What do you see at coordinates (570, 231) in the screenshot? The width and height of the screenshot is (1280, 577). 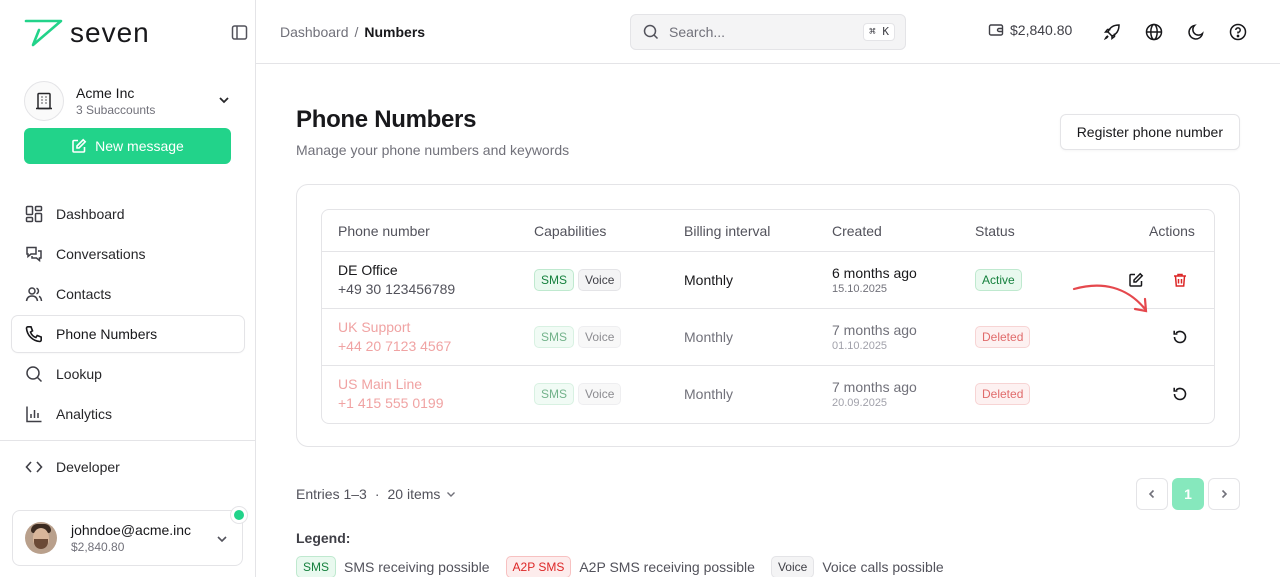 I see `column-header: Capabilities` at bounding box center [570, 231].